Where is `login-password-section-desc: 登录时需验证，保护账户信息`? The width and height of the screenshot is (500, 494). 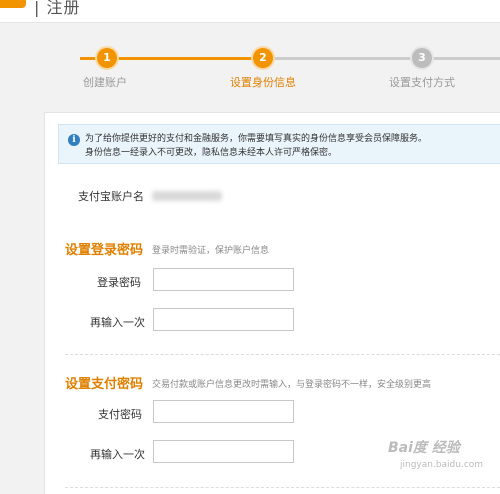 login-password-section-desc: 登录时需验证，保护账户信息 is located at coordinates (211, 251).